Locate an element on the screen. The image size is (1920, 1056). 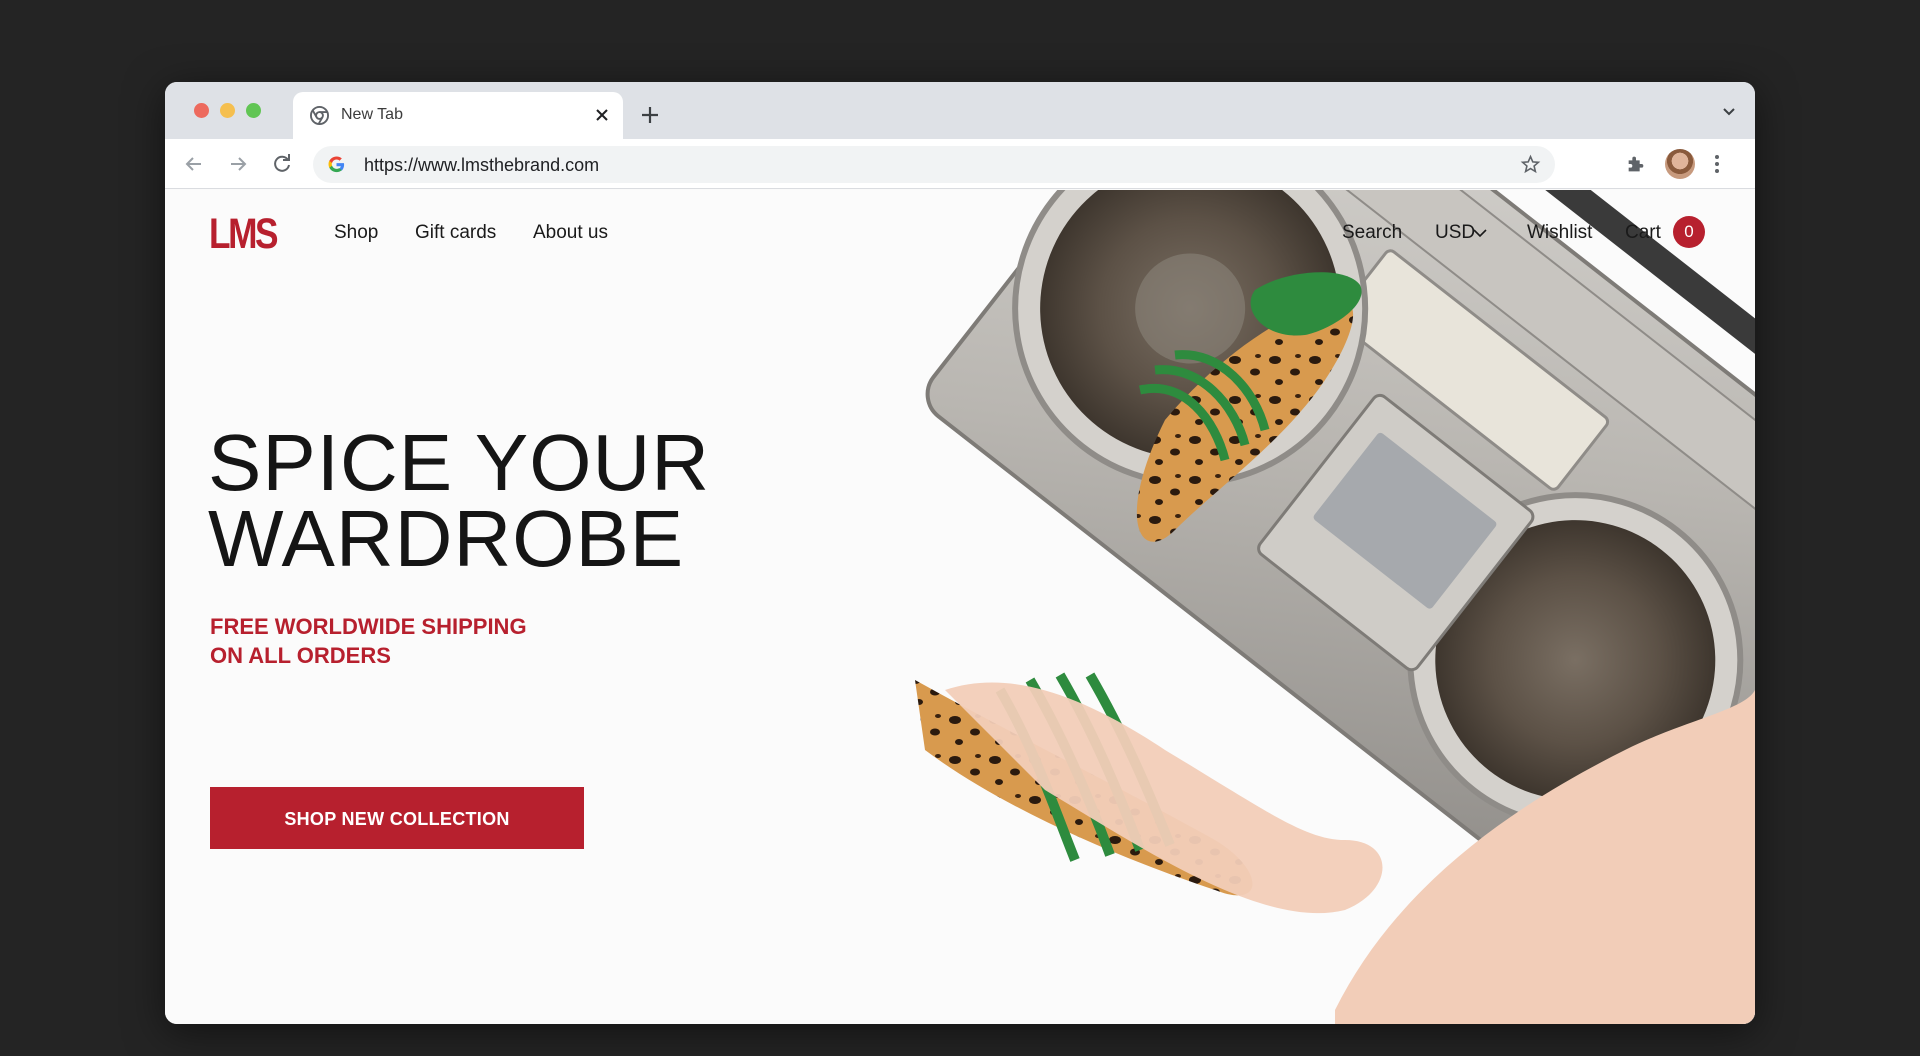
shop-new-collection-button: SHOP NEW COLLECTION is located at coordinates (397, 818).